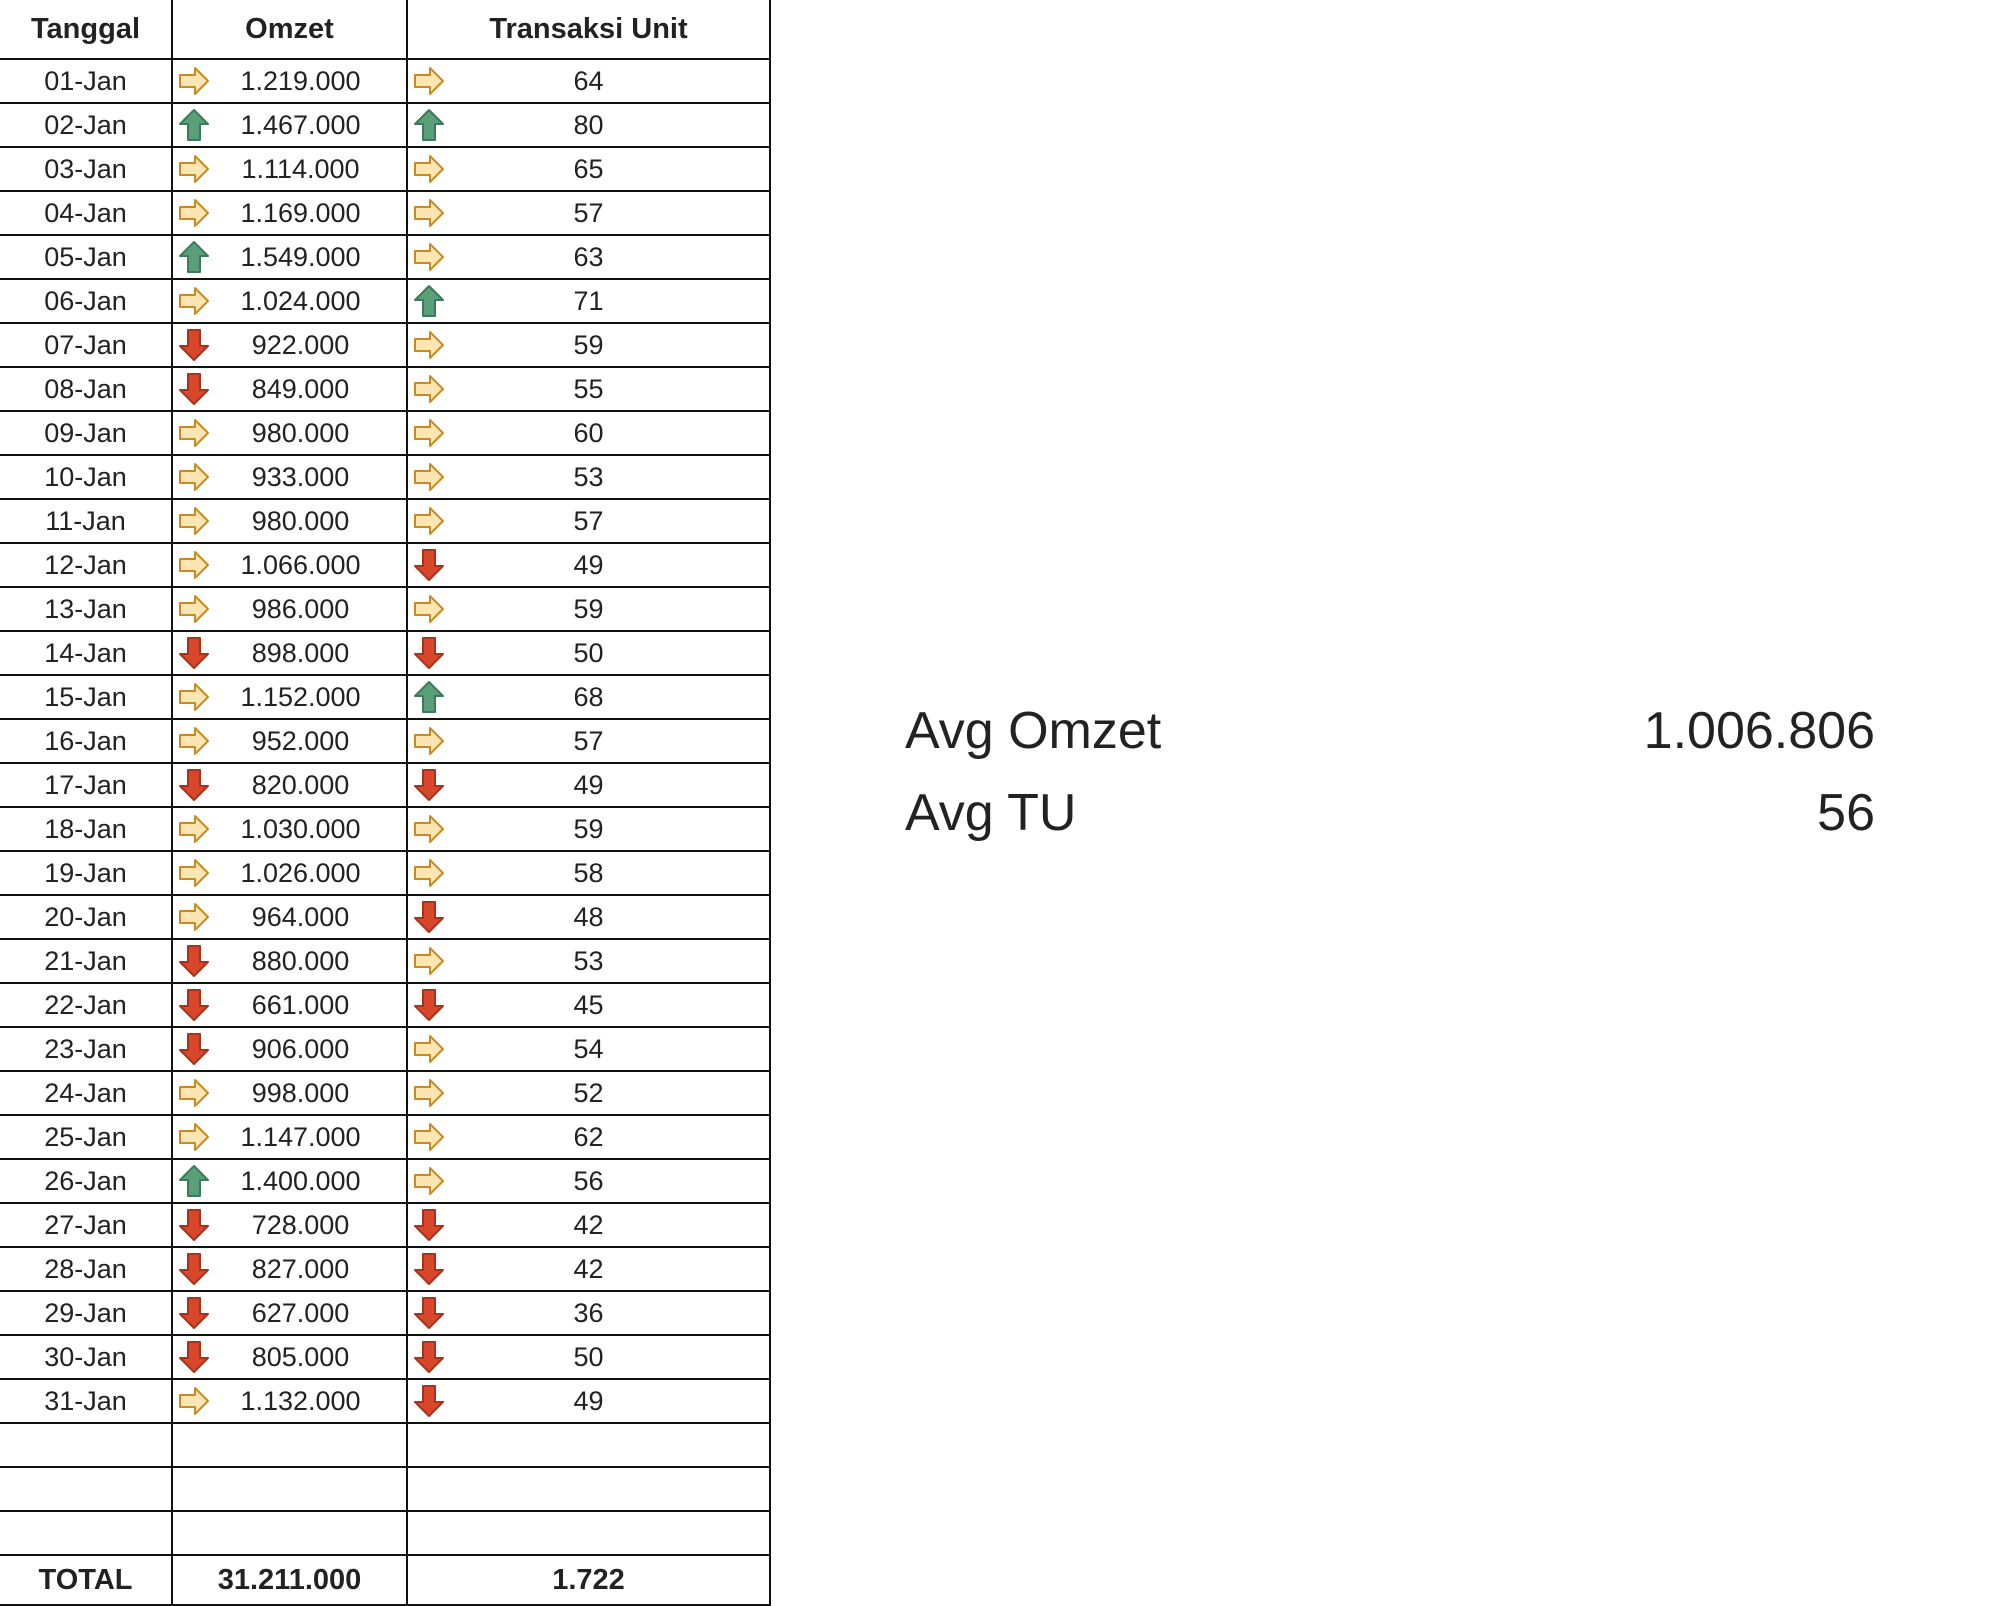 This screenshot has height=1606, width=2000. What do you see at coordinates (86, 389) in the screenshot?
I see `date-cell: 08-Jan` at bounding box center [86, 389].